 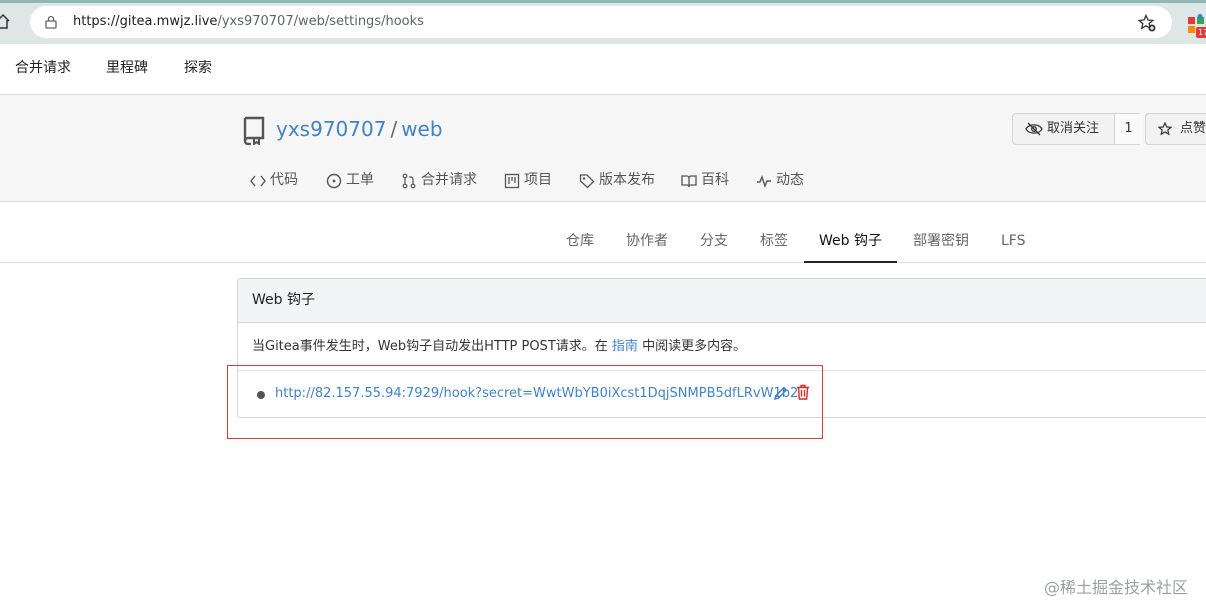 What do you see at coordinates (1128, 129) in the screenshot?
I see `watch-count: 1` at bounding box center [1128, 129].